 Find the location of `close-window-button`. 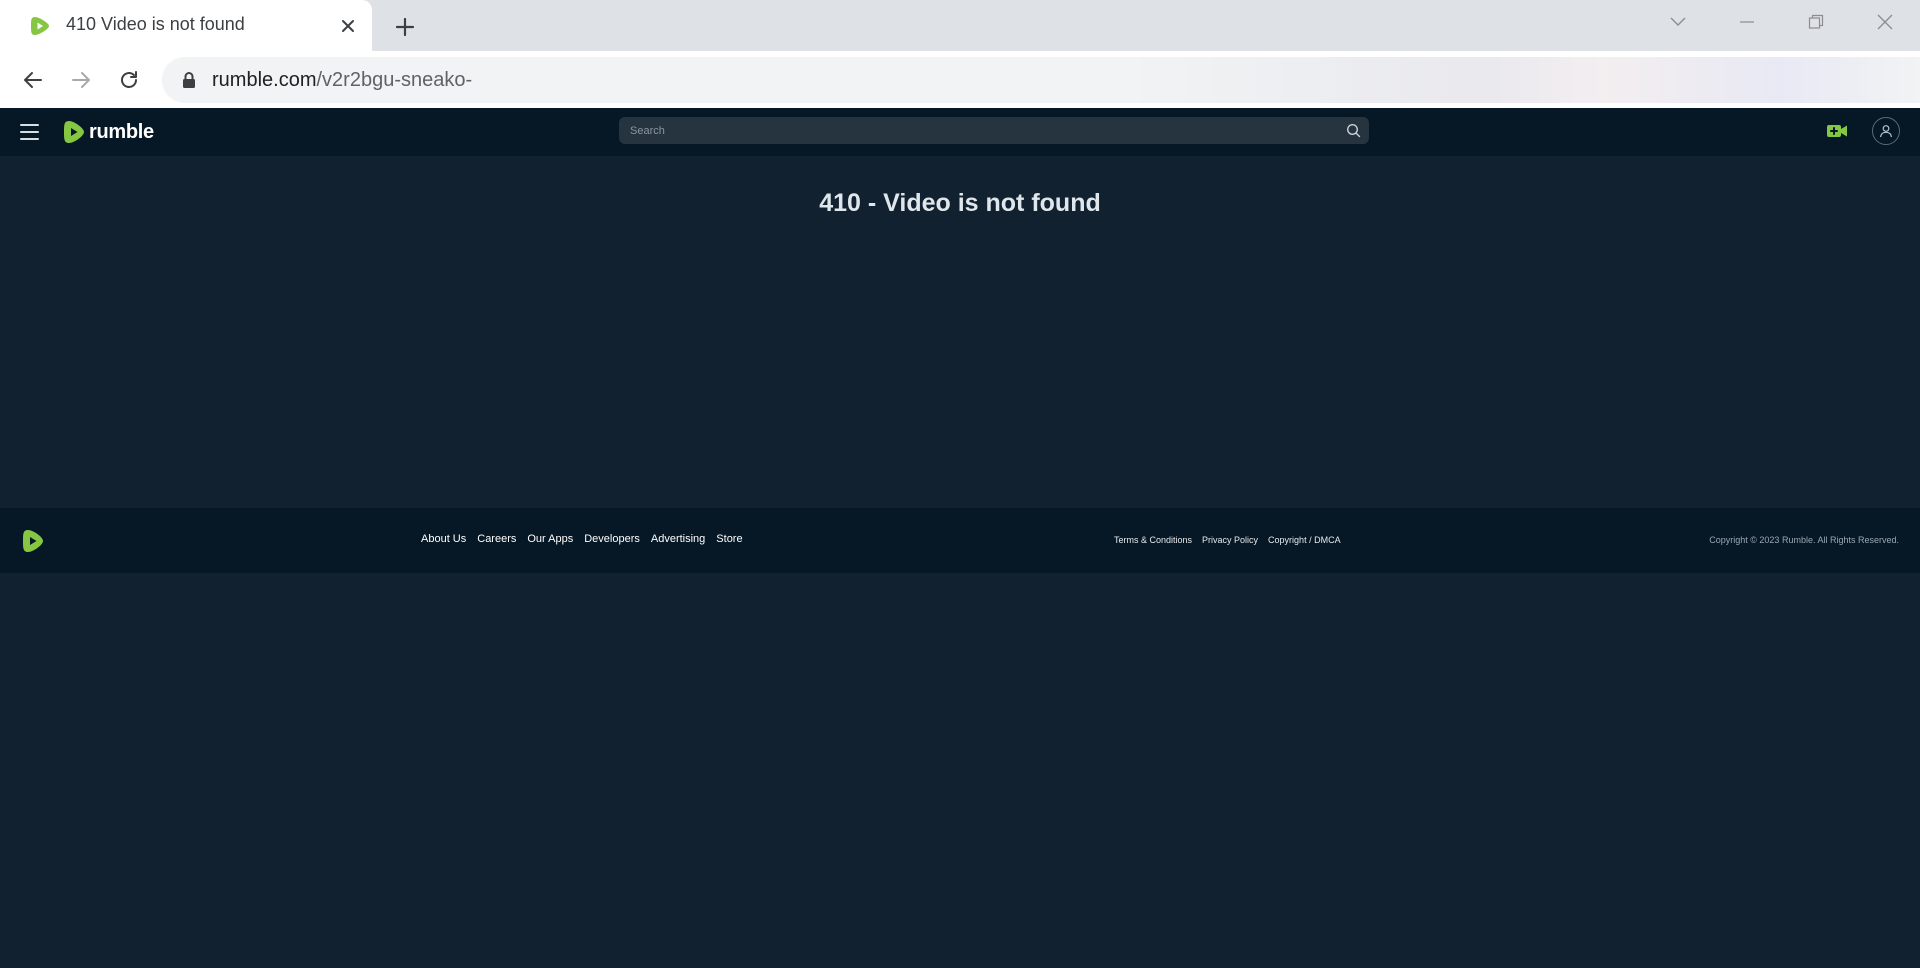

close-window-button is located at coordinates (1885, 22).